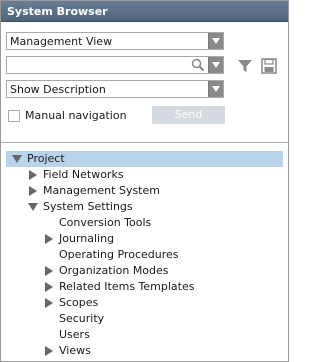 This screenshot has height=362, width=320. I want to click on tree-node-label: Scopes, so click(79, 302).